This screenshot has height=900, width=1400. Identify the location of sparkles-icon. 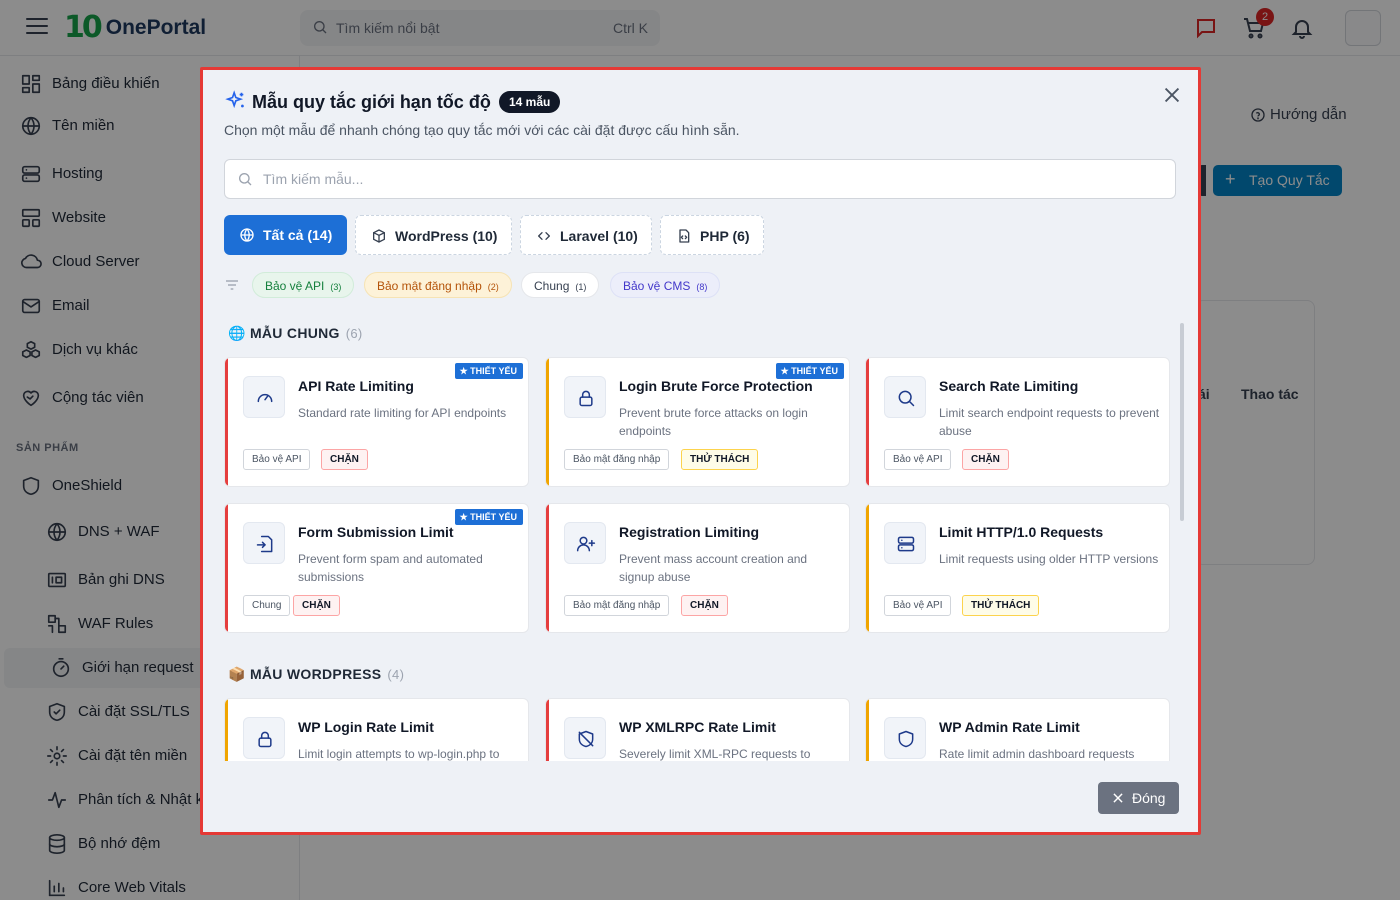
(234, 99).